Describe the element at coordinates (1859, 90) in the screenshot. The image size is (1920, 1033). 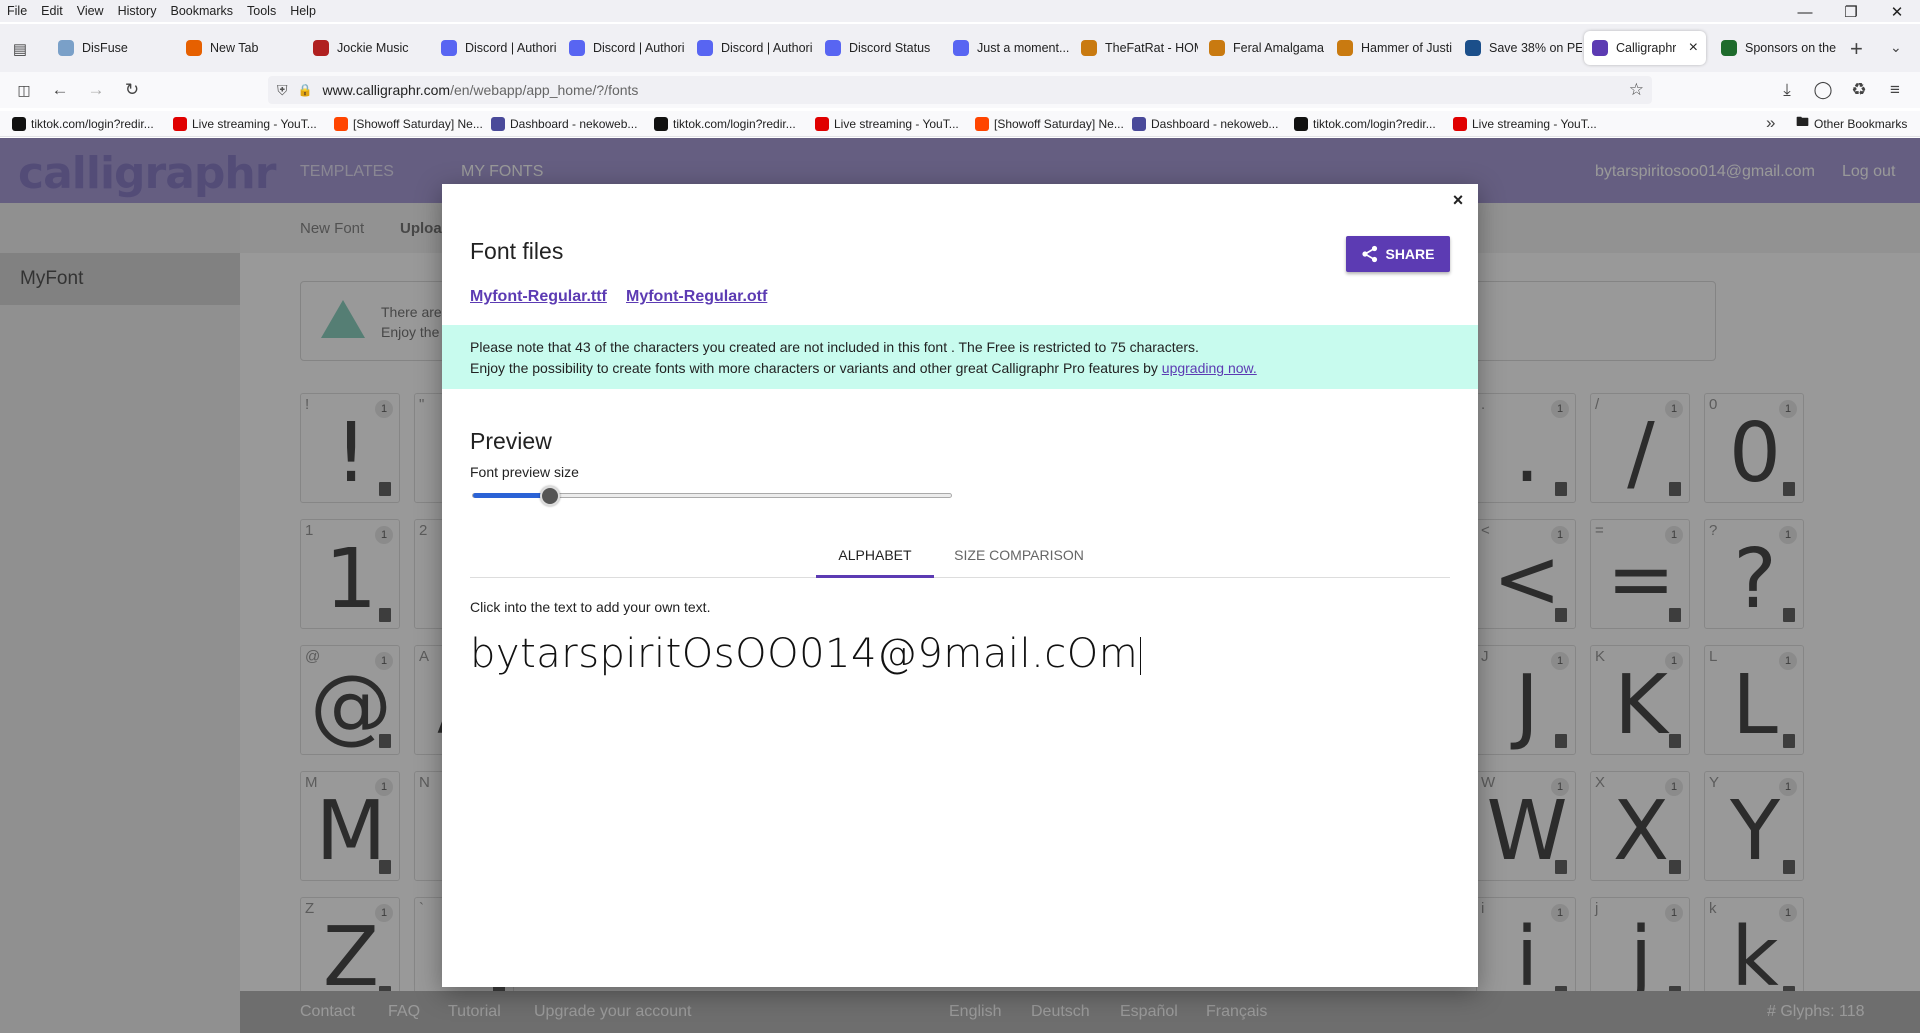
I see `extensions-icon: ♻` at that location.